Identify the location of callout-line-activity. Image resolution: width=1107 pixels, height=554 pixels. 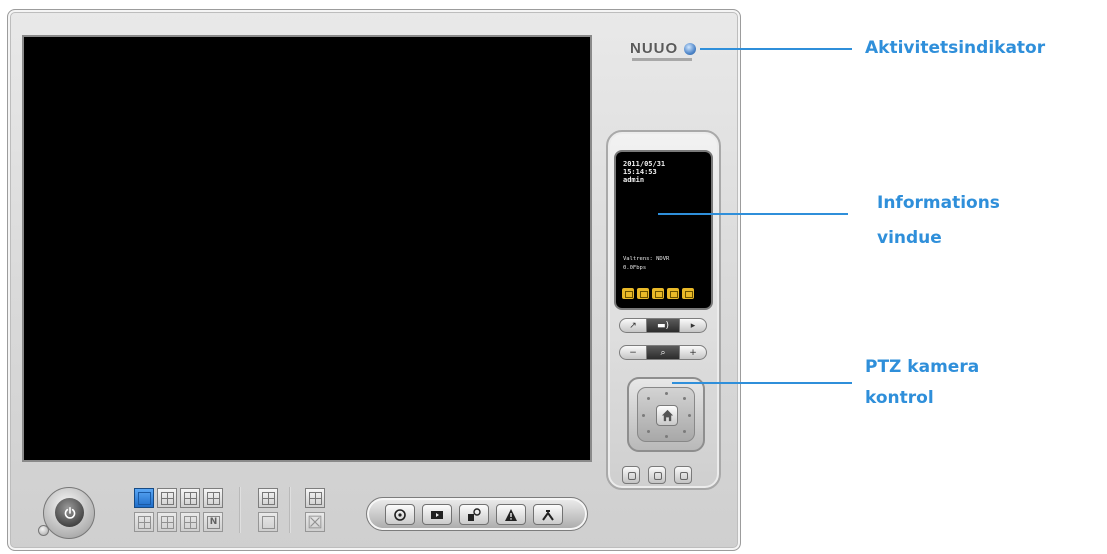
(776, 49).